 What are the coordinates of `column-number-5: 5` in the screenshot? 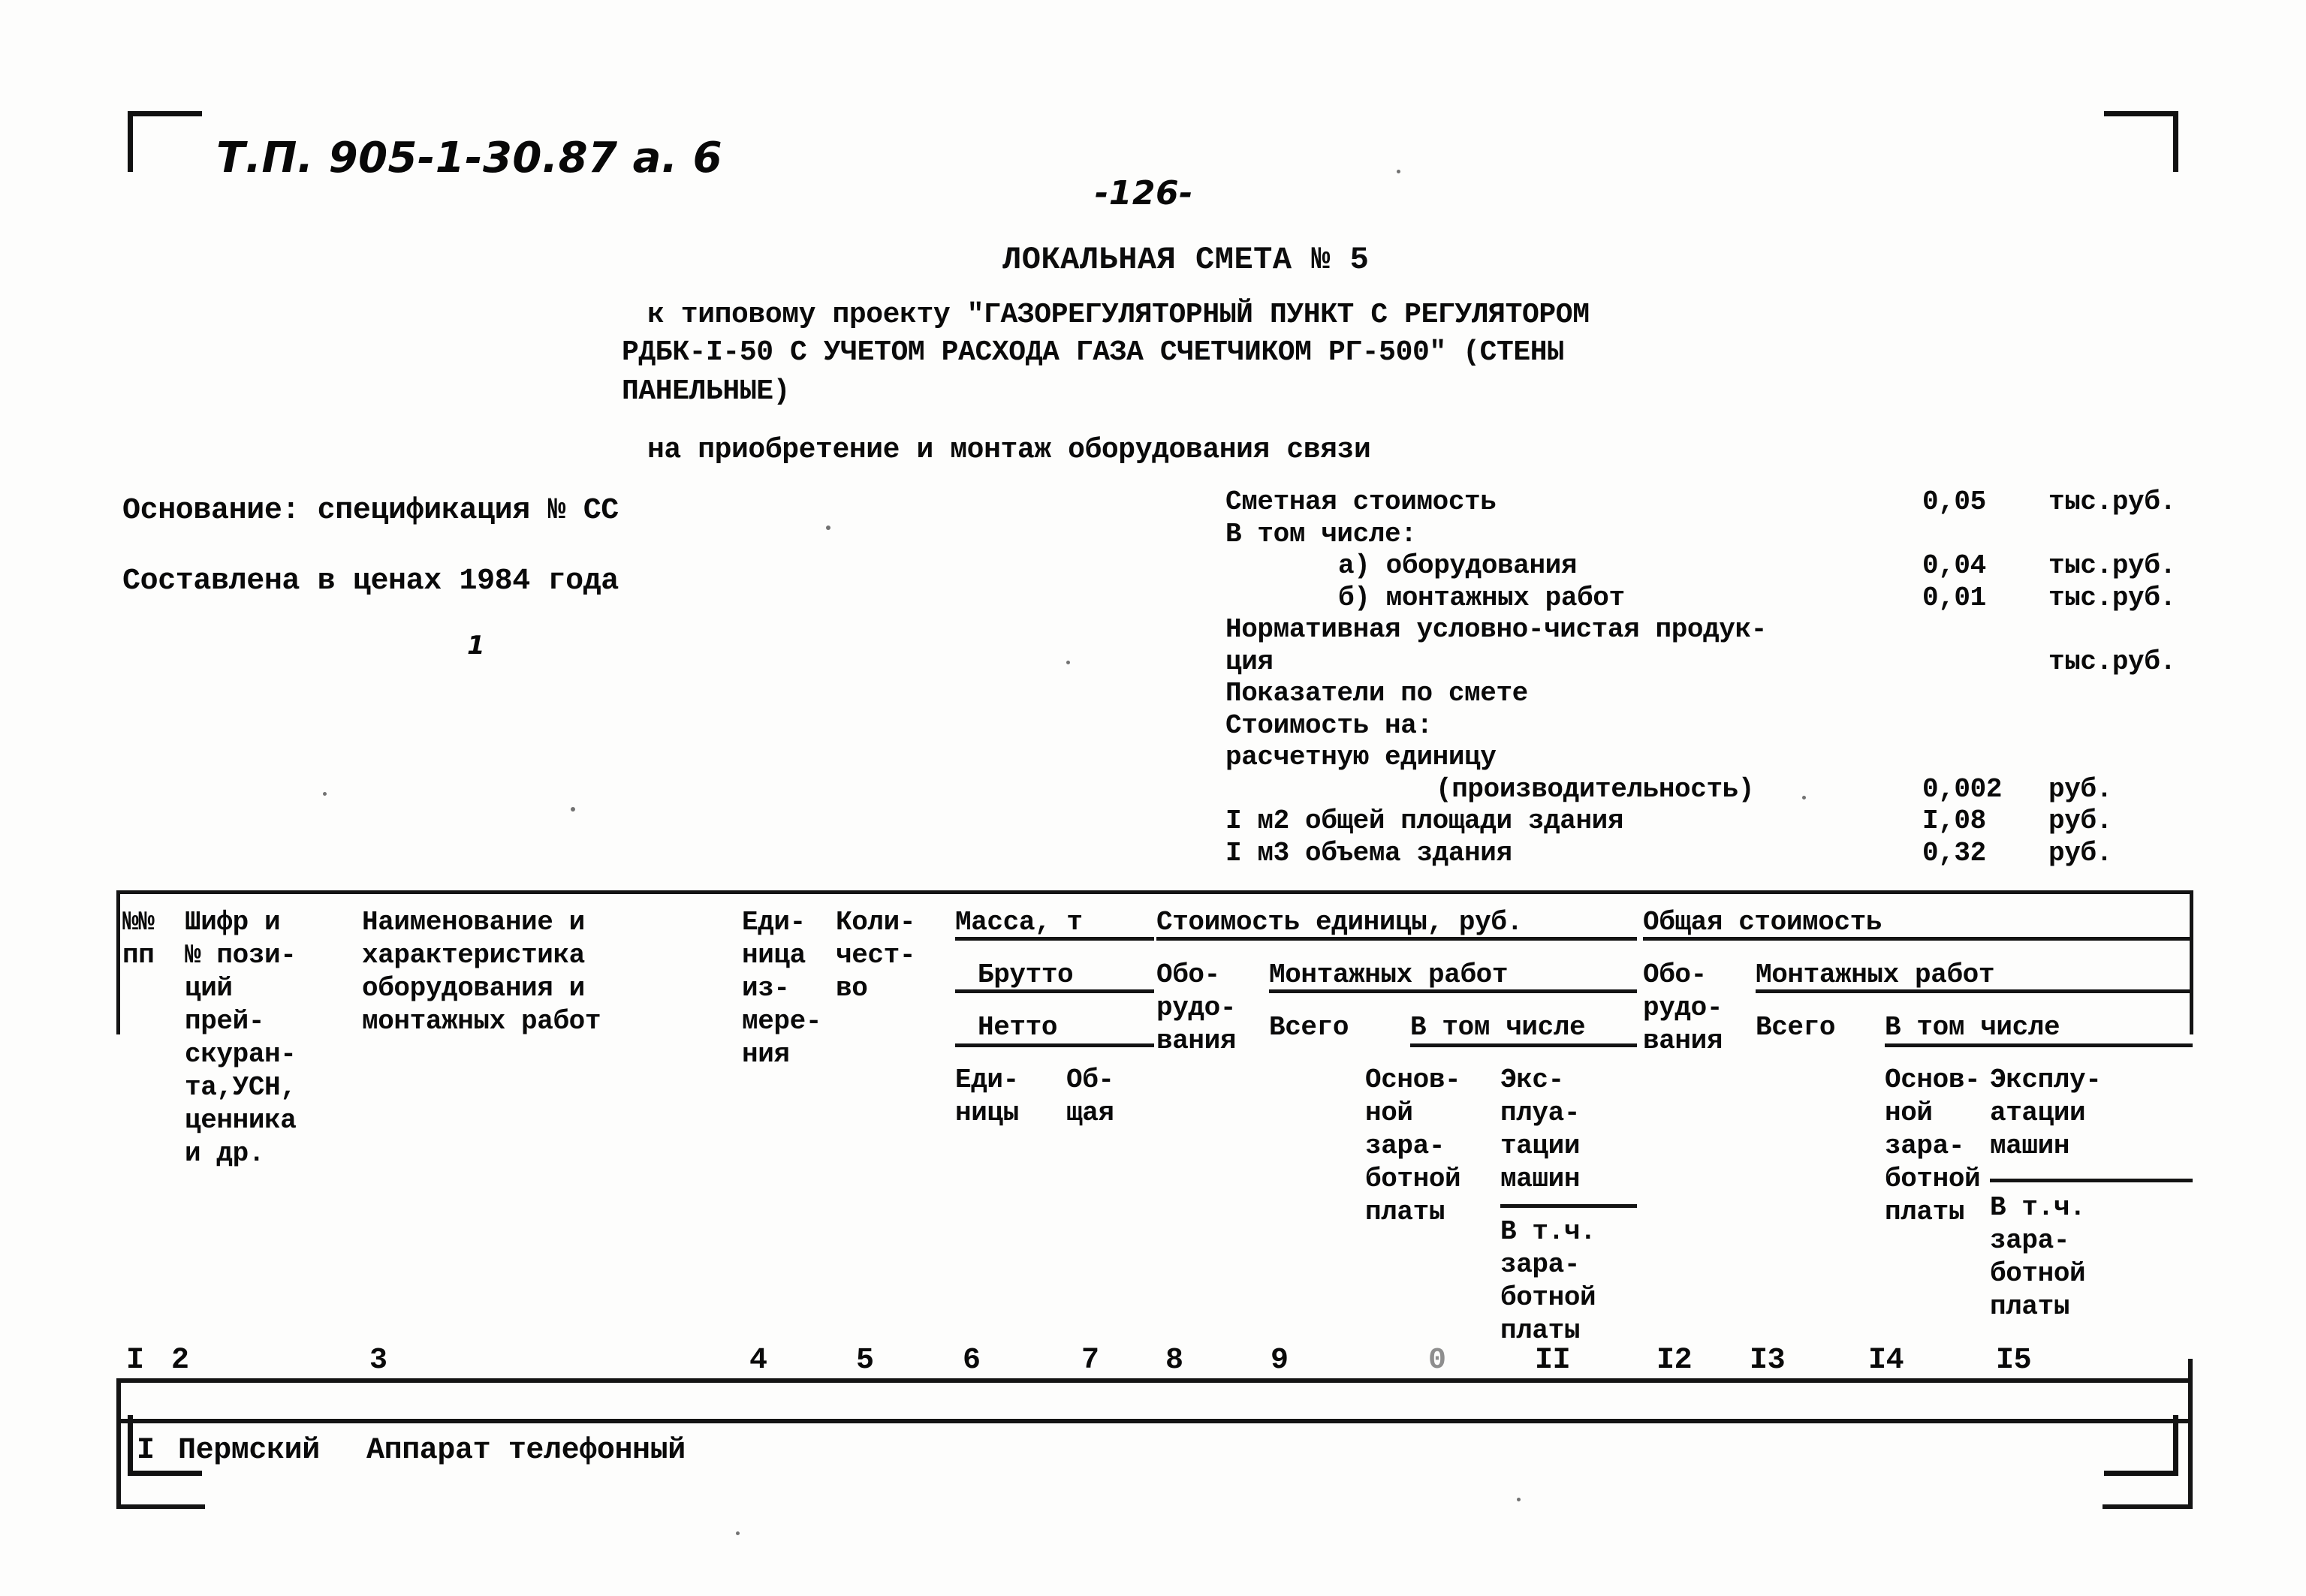 It's located at (865, 1361).